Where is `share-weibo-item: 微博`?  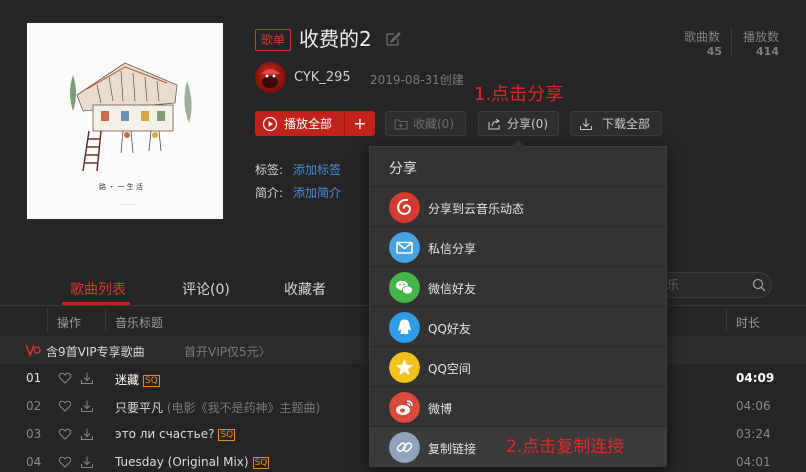
share-weibo-item: 微博 is located at coordinates (518, 407).